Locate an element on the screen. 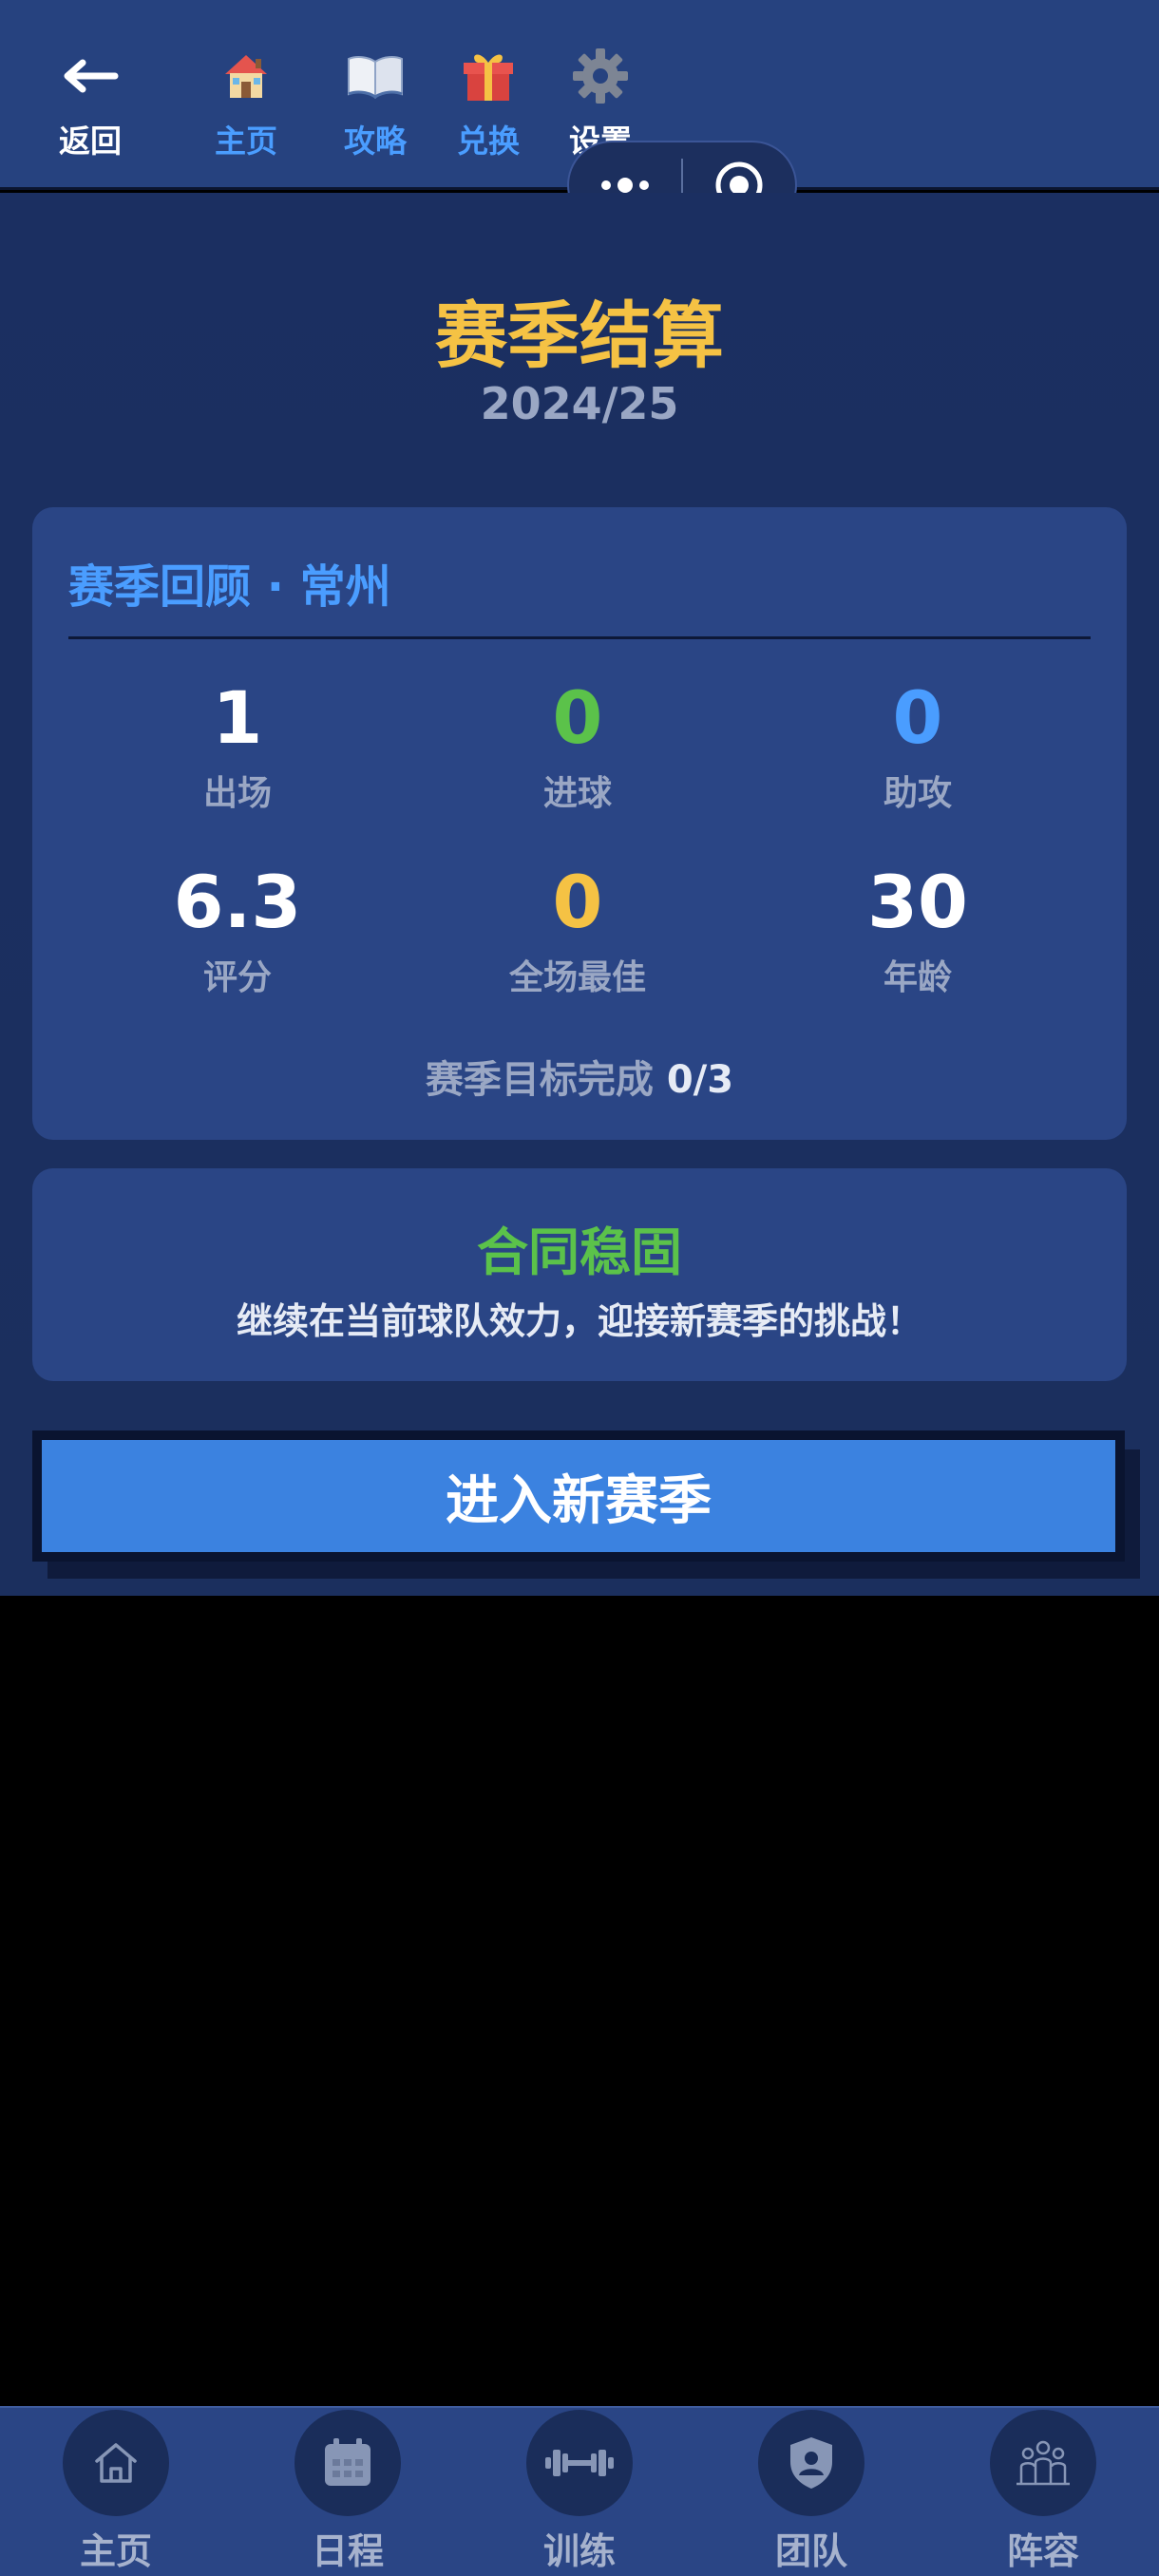 This screenshot has height=2576, width=1159. nav-back-button: 返回 is located at coordinates (90, 99).